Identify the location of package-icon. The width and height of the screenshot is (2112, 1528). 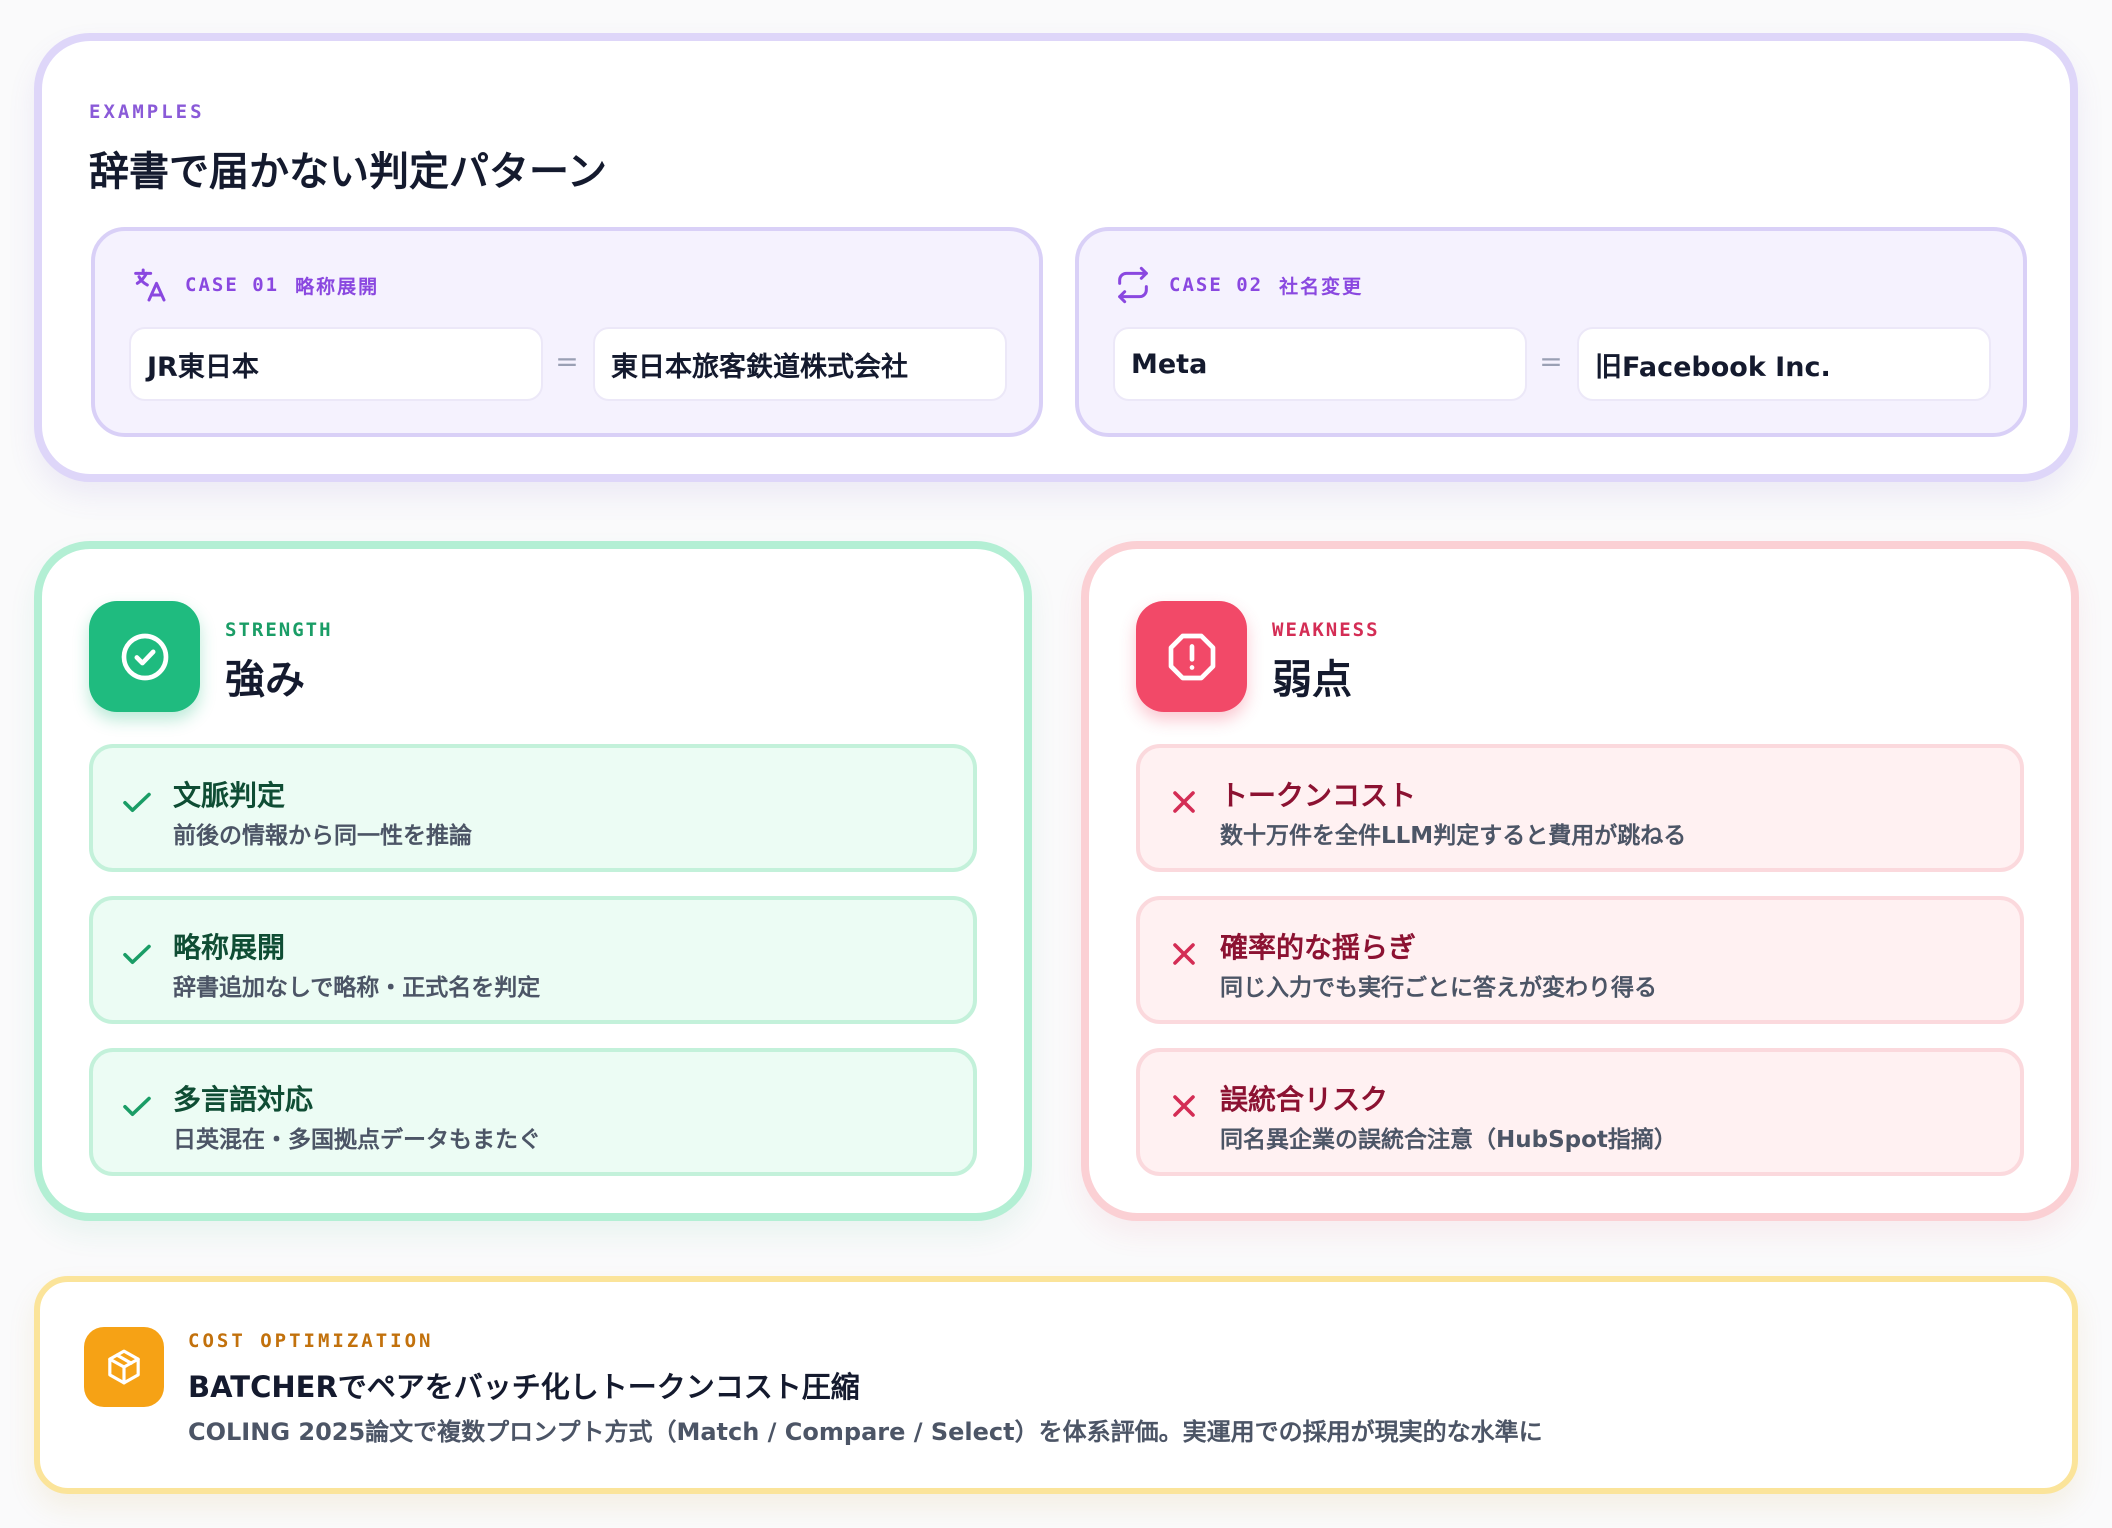
(124, 1367).